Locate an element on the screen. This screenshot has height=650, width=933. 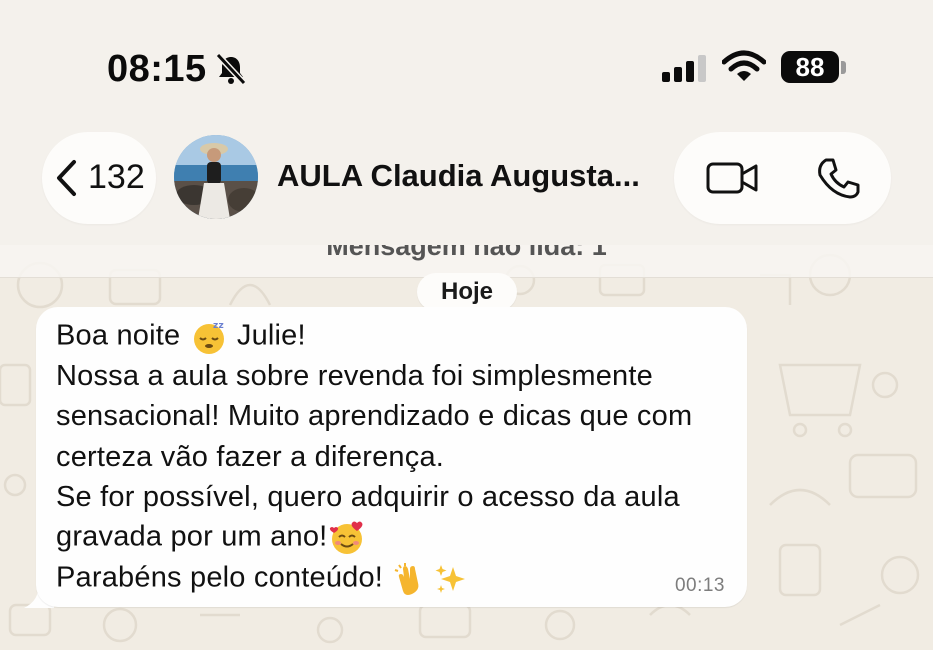
message-line-6: gravada por um ano! is located at coordinates (211, 538).